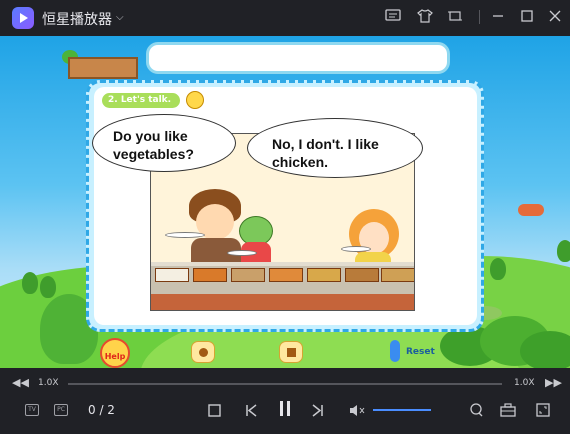 This screenshot has width=570, height=434. What do you see at coordinates (425, 18) in the screenshot?
I see `skin-icon` at bounding box center [425, 18].